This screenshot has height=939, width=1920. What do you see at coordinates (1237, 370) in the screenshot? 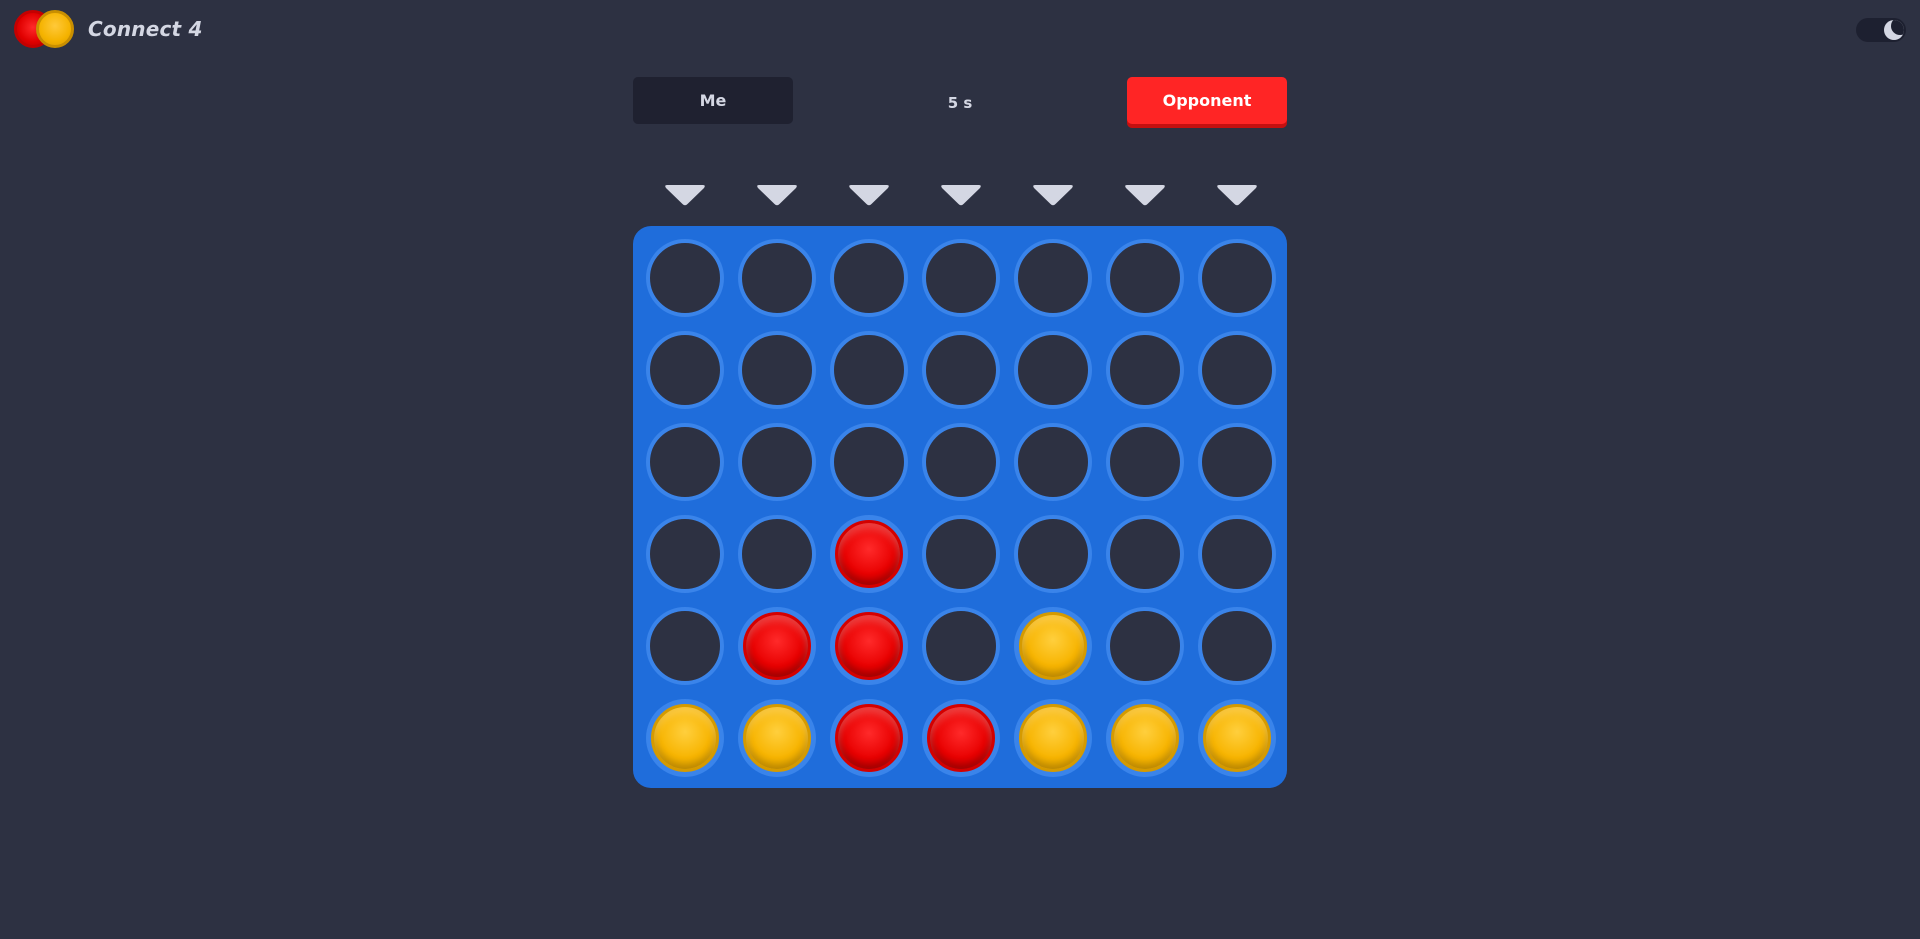
I see `board-cell-r2-c7` at bounding box center [1237, 370].